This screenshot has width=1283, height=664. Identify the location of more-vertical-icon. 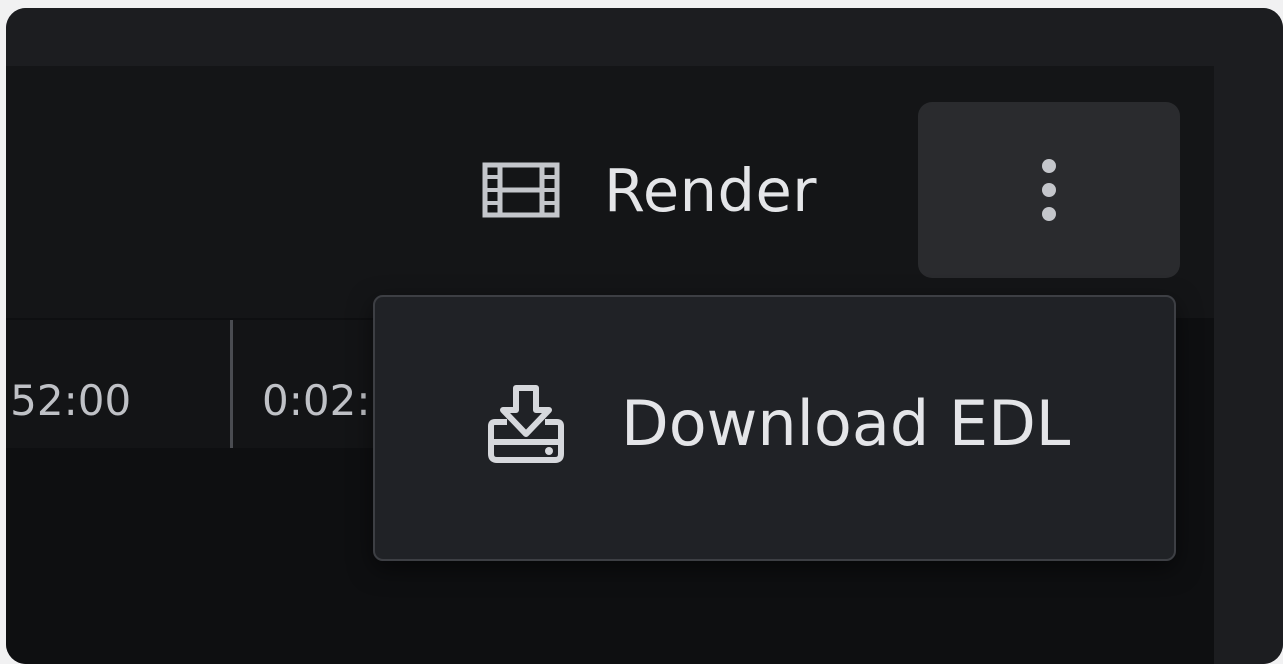
(1049, 190).